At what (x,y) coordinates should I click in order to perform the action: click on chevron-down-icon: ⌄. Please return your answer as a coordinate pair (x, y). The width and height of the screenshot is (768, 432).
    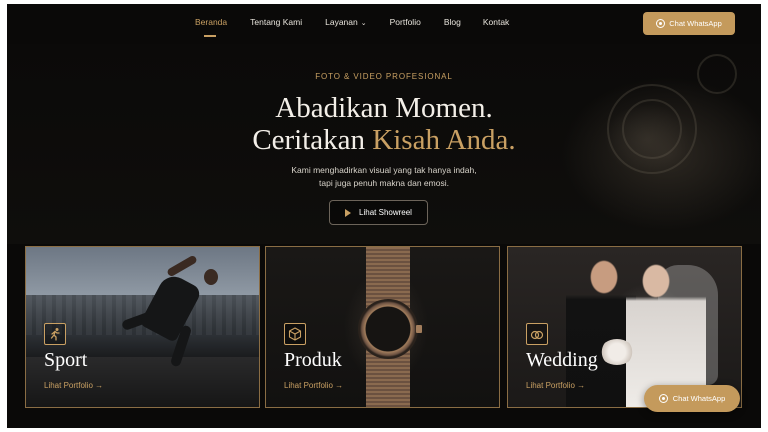
    Looking at the image, I should click on (363, 23).